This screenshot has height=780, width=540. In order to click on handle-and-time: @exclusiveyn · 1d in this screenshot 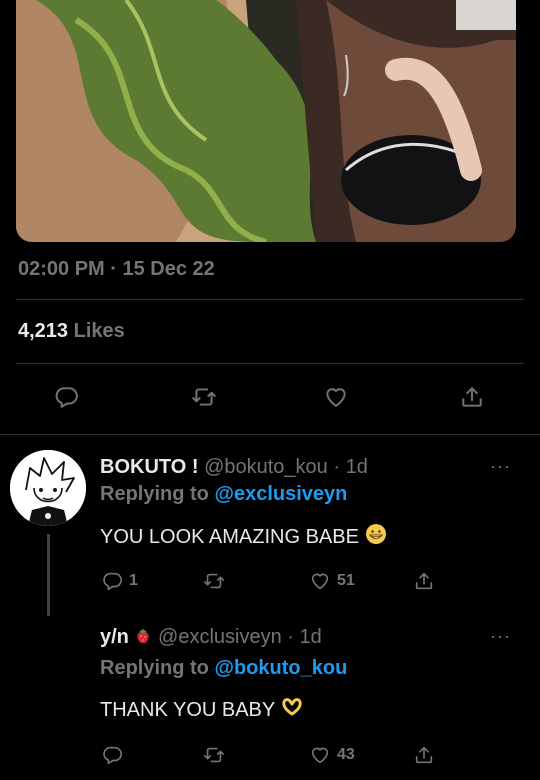, I will do `click(240, 637)`.